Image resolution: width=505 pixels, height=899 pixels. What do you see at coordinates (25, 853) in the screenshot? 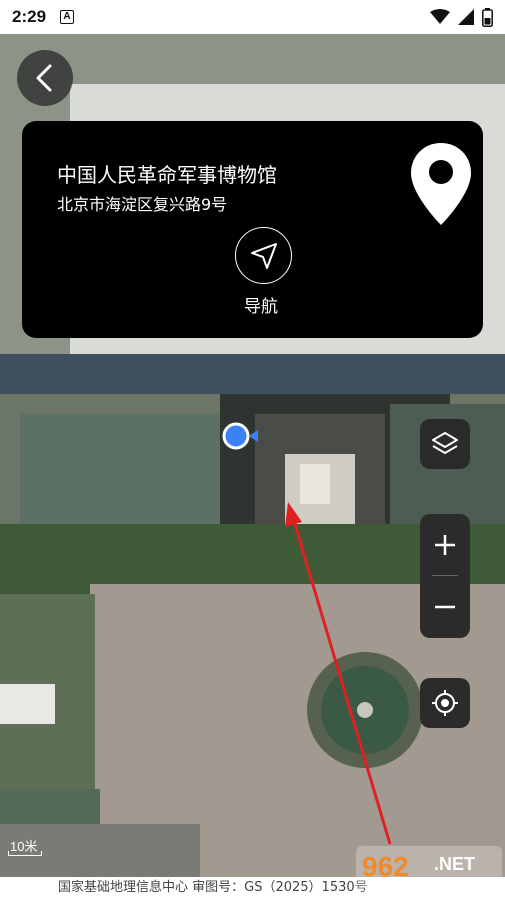
I see `map-scale-bar` at bounding box center [25, 853].